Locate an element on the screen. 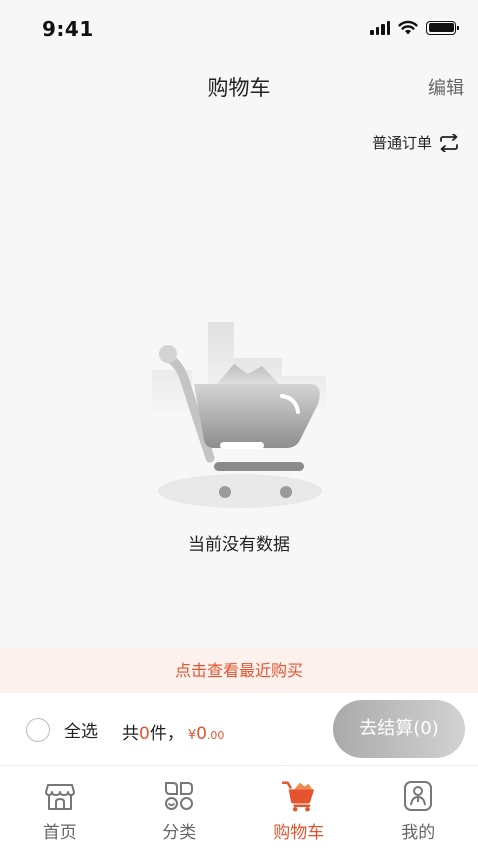 This screenshot has height=850, width=478. select-all-label: 全选 is located at coordinates (81, 732).